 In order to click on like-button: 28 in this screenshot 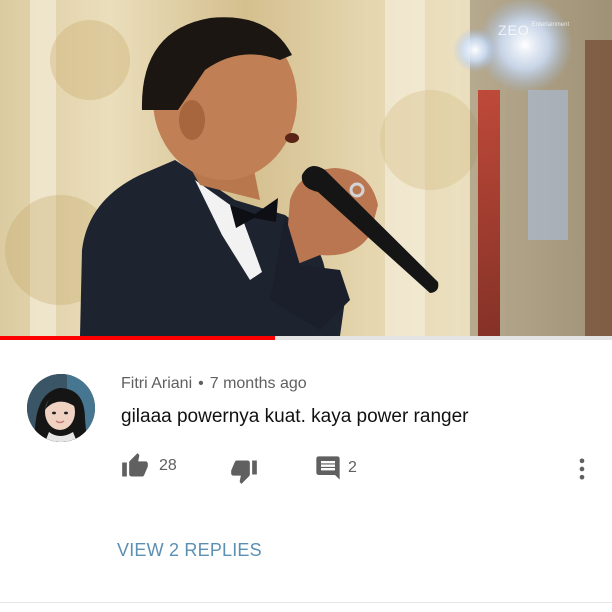, I will do `click(149, 466)`.